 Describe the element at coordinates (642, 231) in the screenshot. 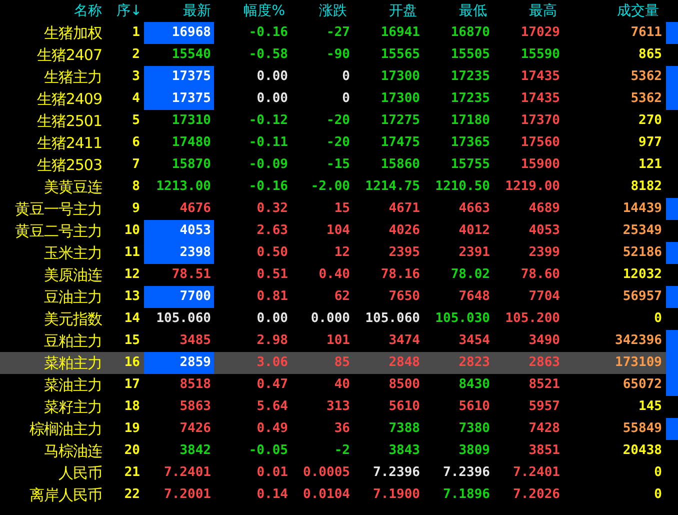

I see `table-cell-text: 25349` at that location.